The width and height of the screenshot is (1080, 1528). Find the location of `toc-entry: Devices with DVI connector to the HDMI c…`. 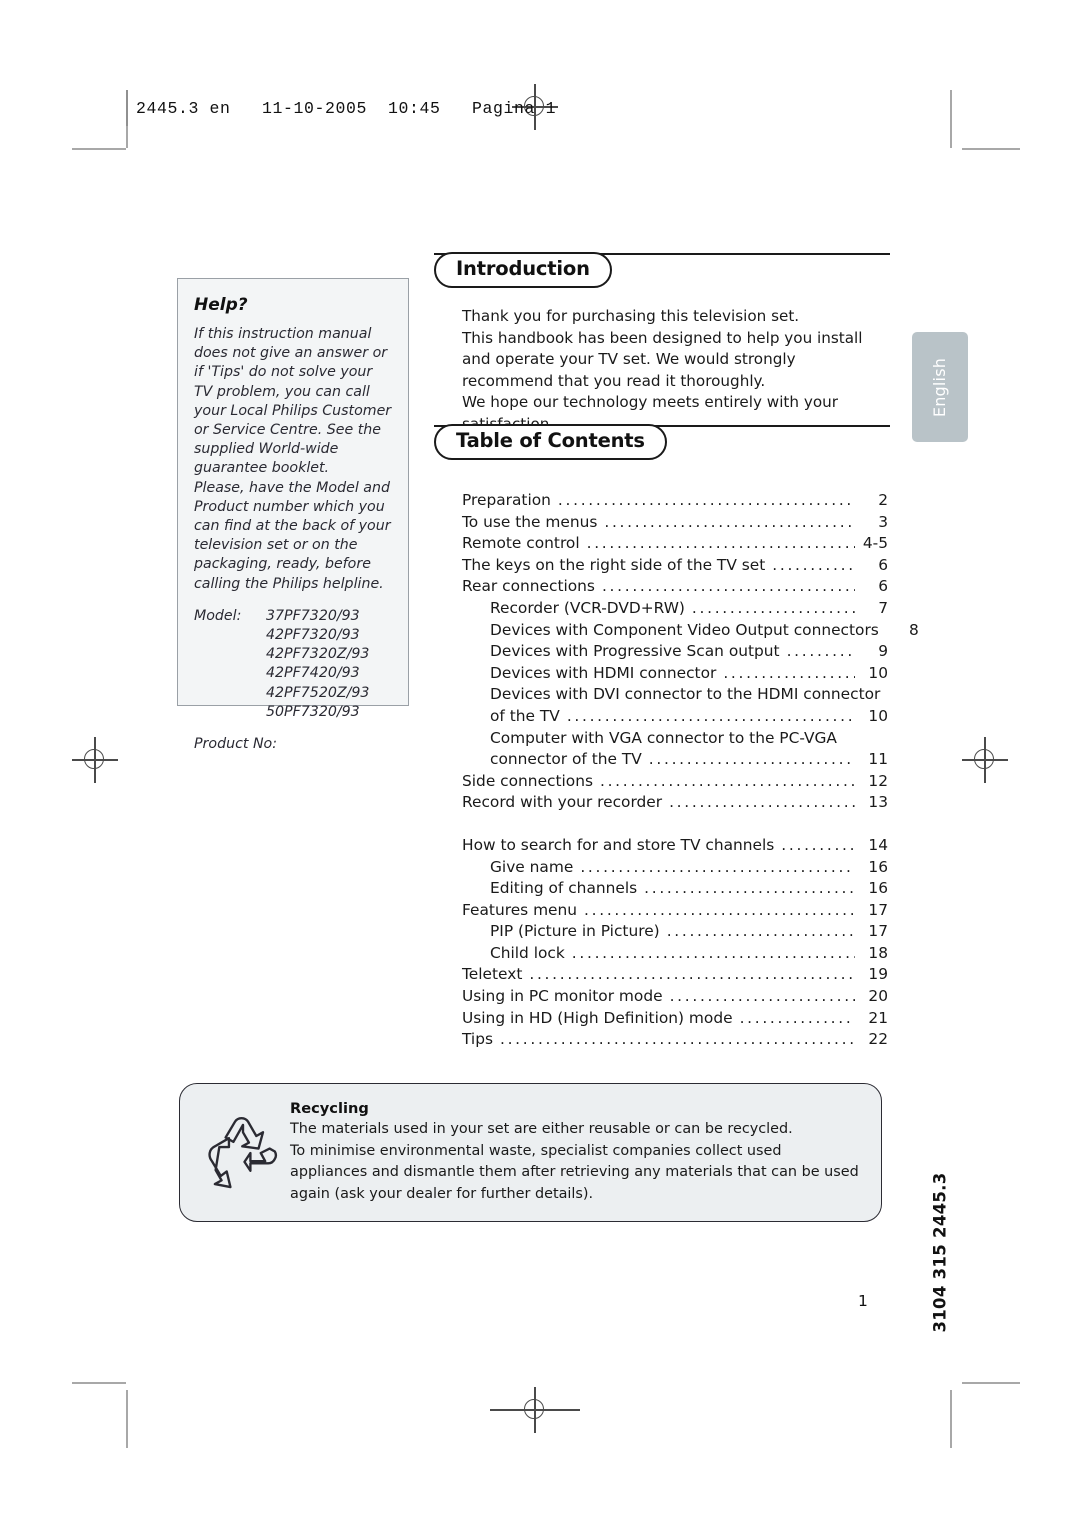

toc-entry: Devices with DVI connector to the HDMI c… is located at coordinates (675, 695).